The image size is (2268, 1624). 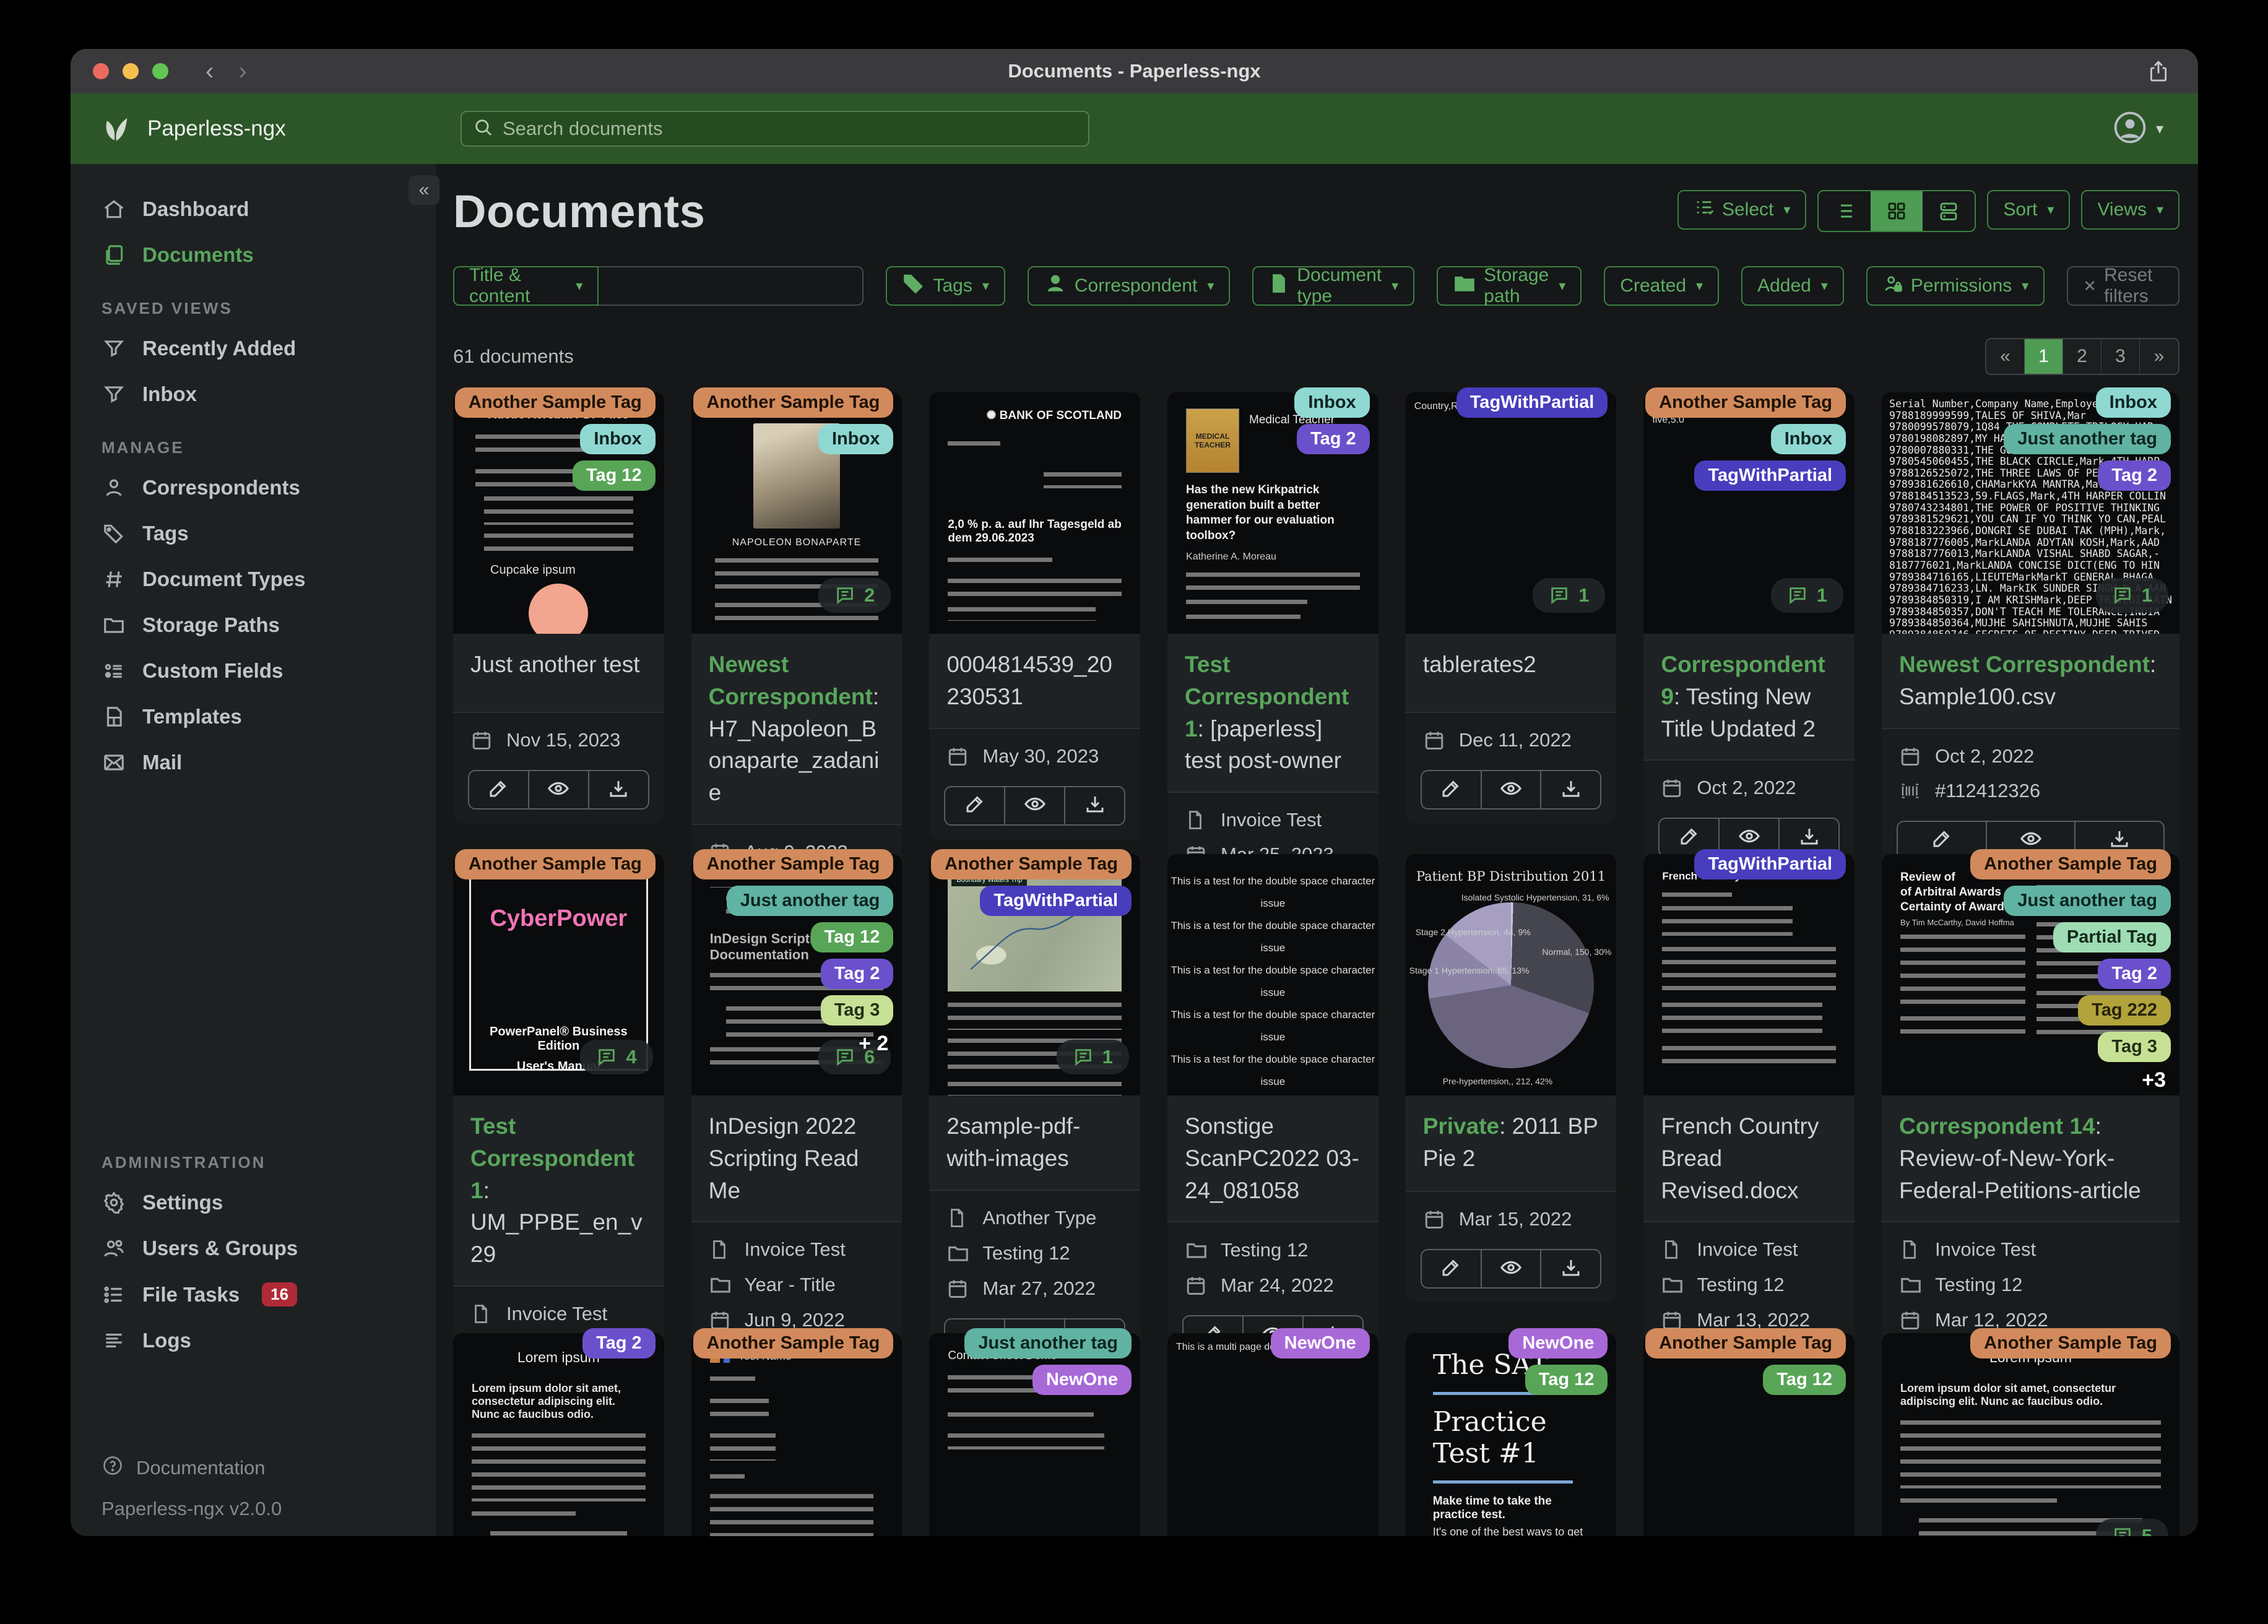 I want to click on added-filter-button: Added ▾, so click(x=1792, y=286).